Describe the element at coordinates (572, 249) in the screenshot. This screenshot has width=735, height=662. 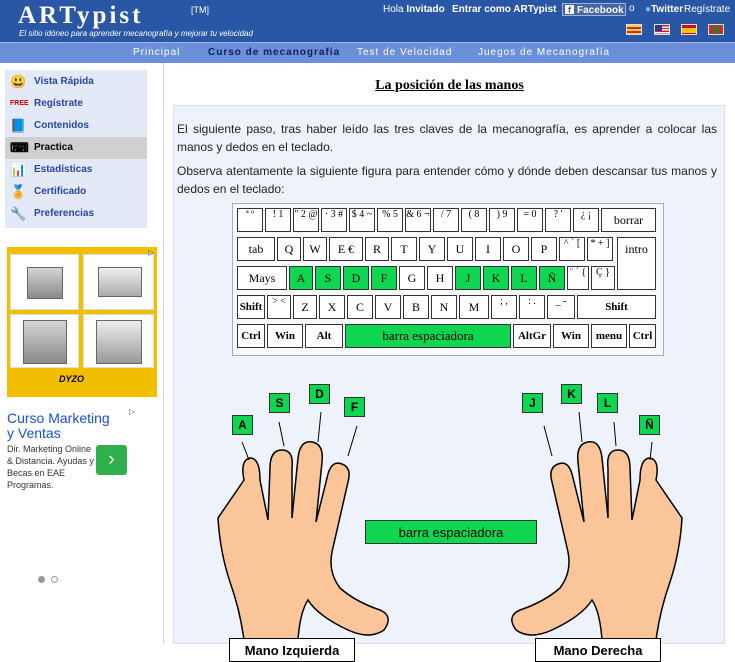
I see `key: ^ ` [` at that location.